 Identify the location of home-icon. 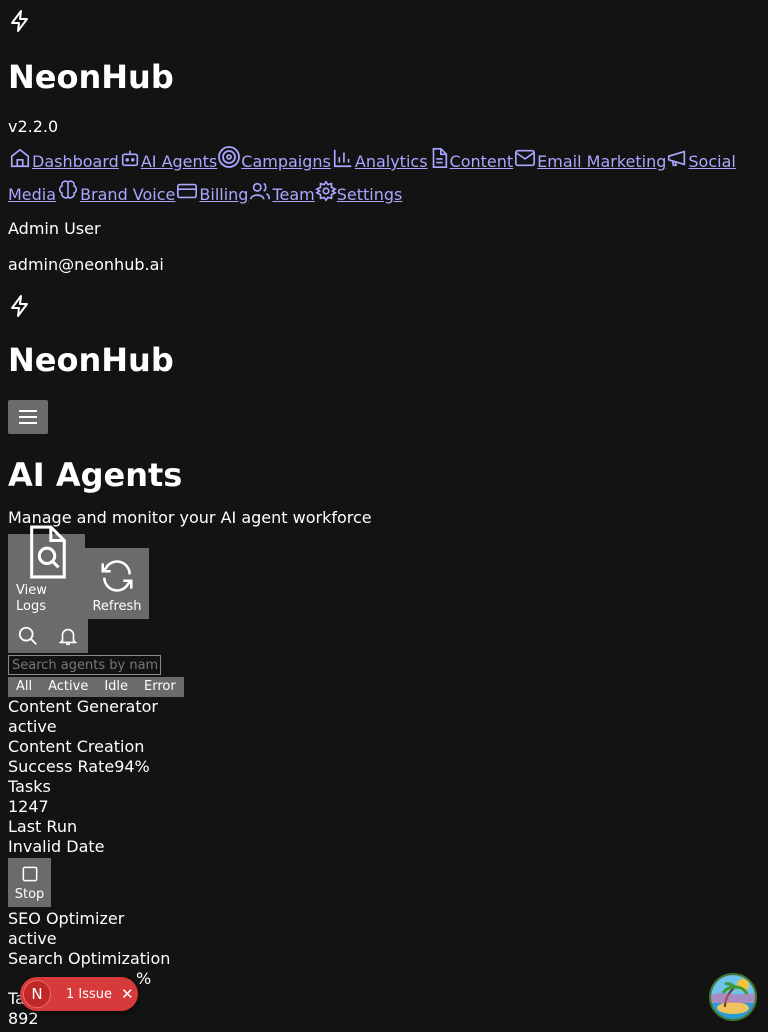
(20, 162).